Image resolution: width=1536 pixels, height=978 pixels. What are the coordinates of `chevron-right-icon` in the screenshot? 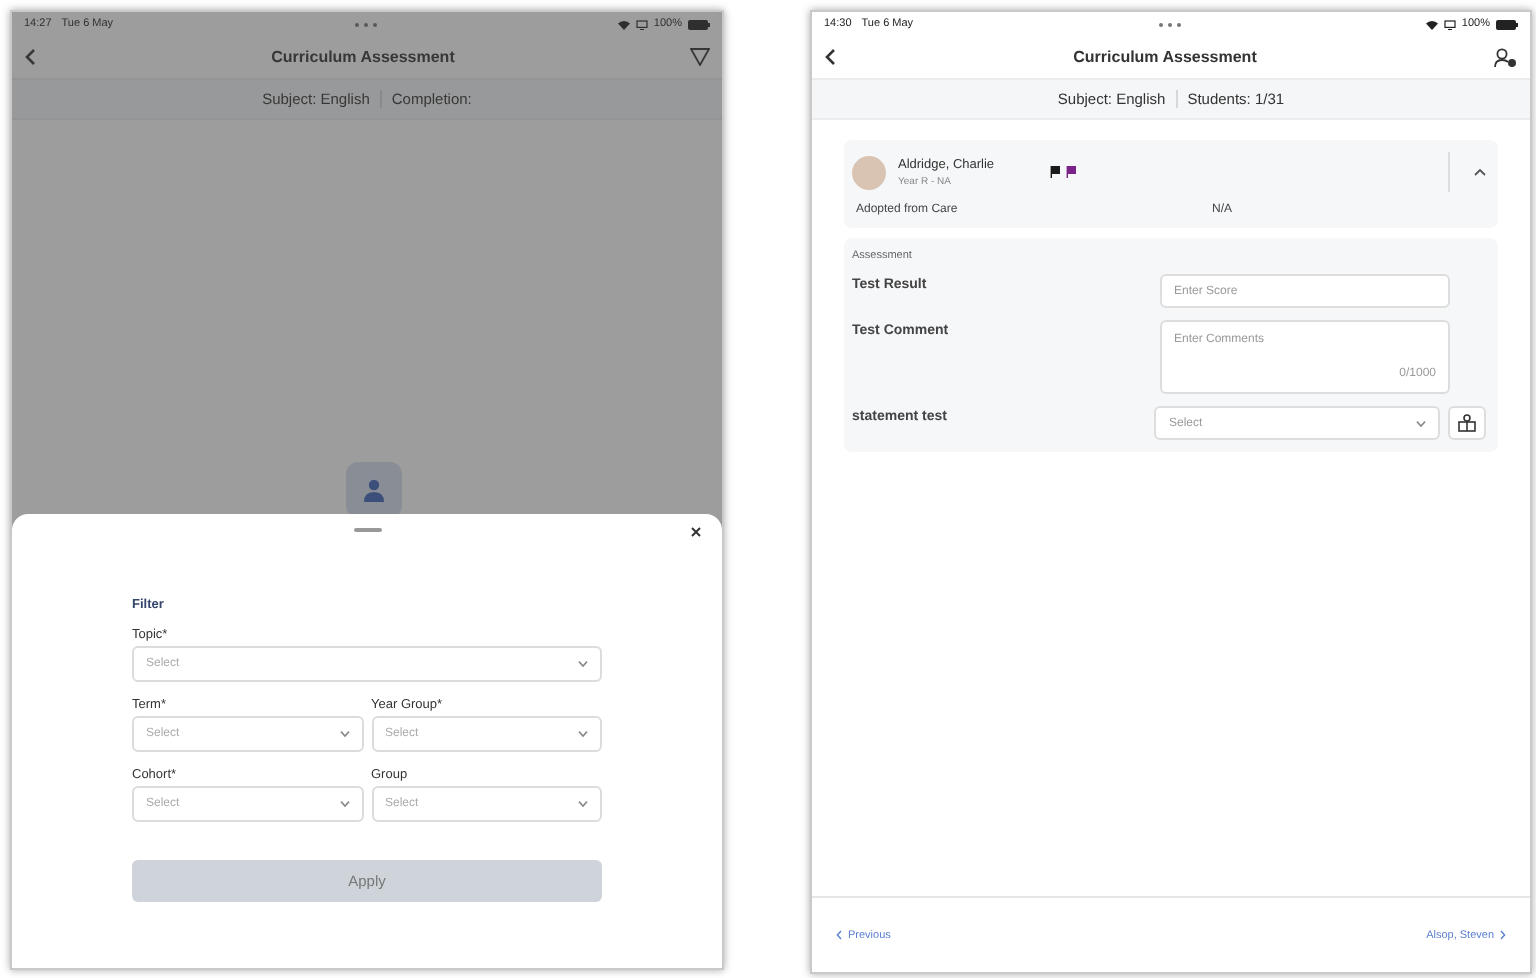 It's located at (1503, 935).